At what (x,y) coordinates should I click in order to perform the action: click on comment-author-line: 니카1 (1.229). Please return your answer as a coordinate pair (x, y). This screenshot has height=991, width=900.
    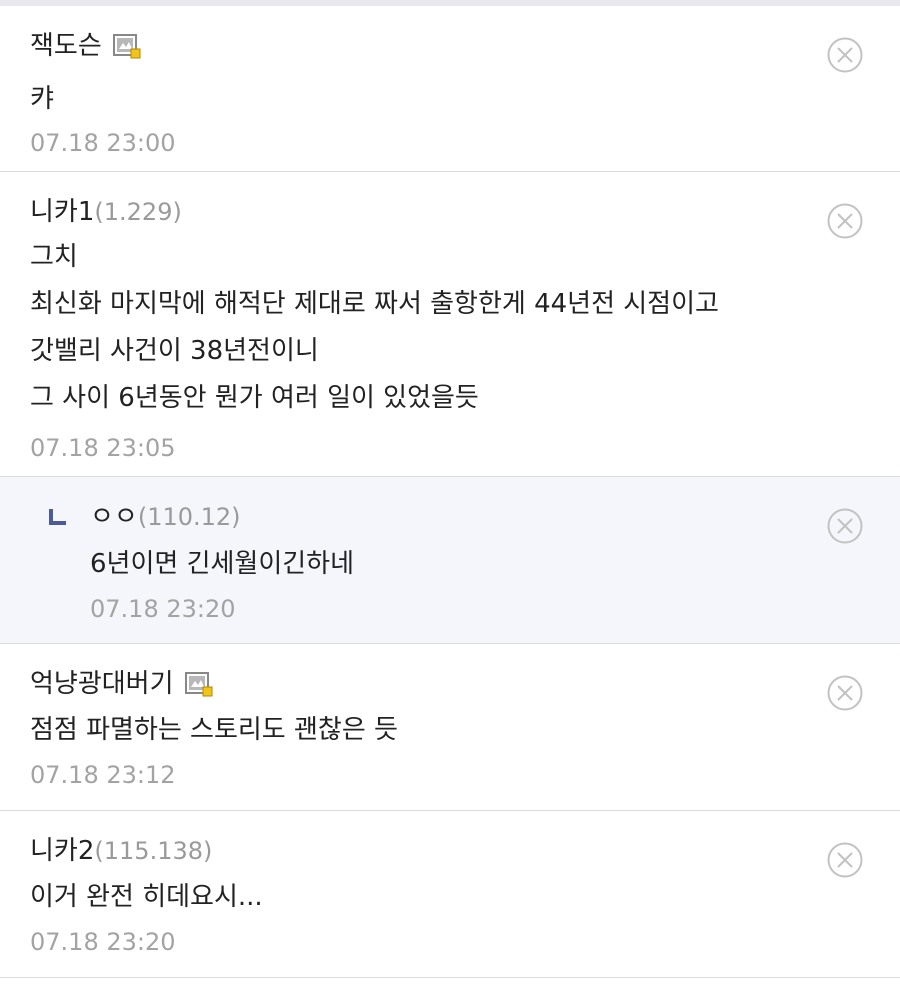
    Looking at the image, I should click on (106, 212).